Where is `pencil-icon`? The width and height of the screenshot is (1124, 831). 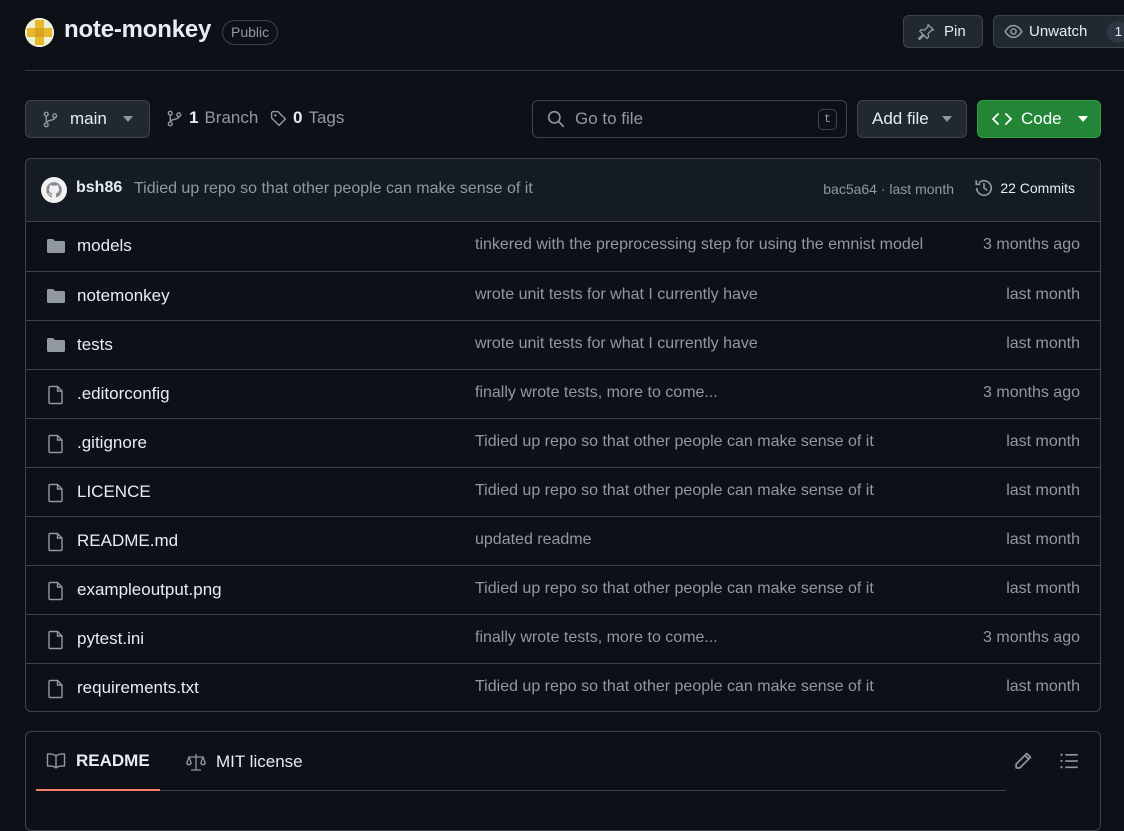 pencil-icon is located at coordinates (1023, 761).